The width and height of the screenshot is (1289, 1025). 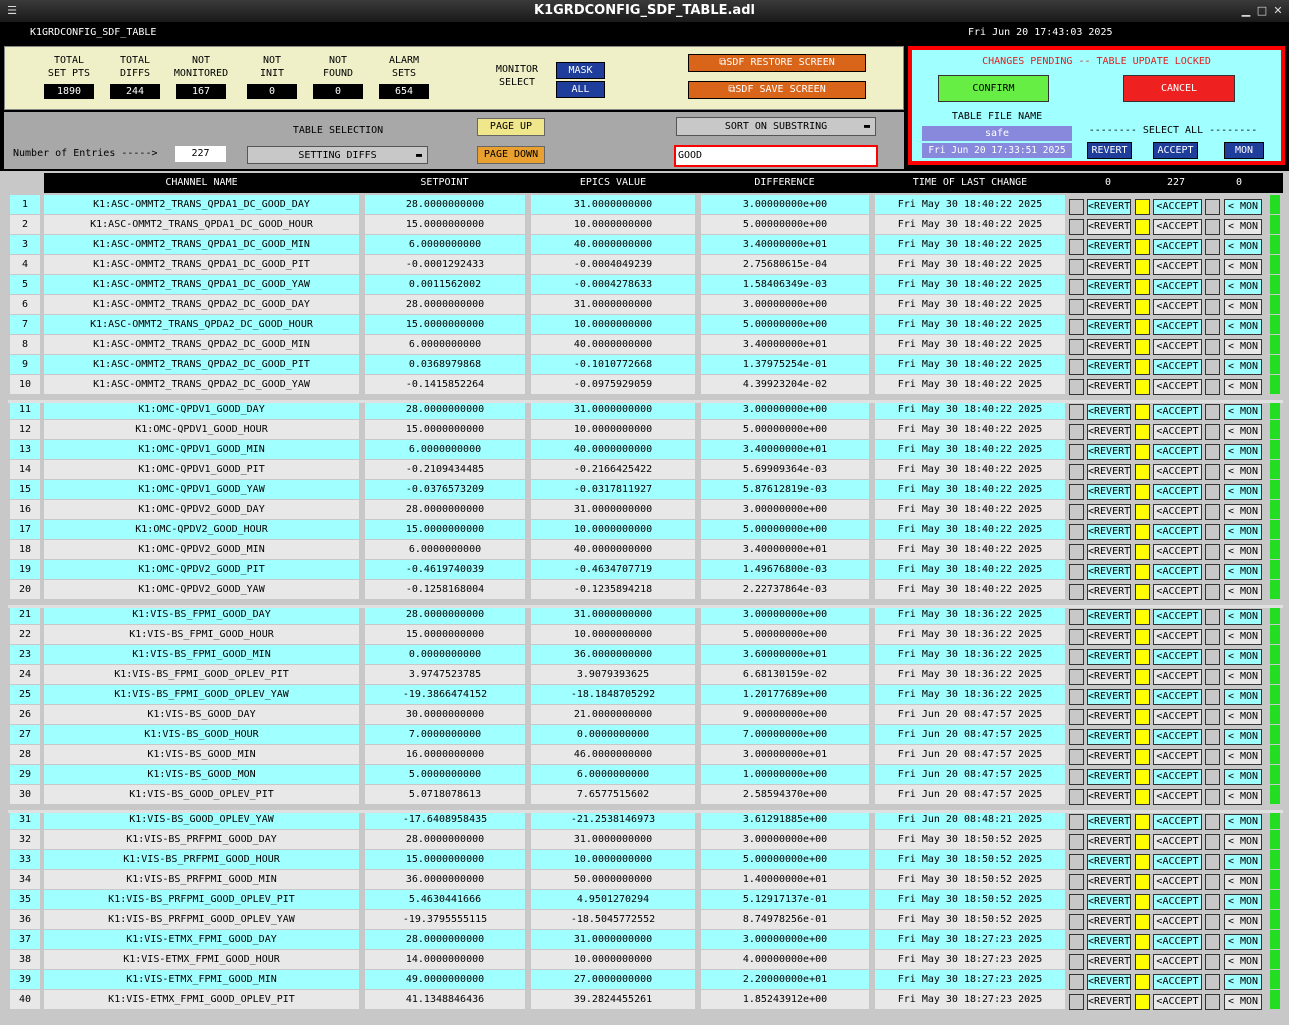 I want to click on close-icon: ✕, so click(x=1278, y=11).